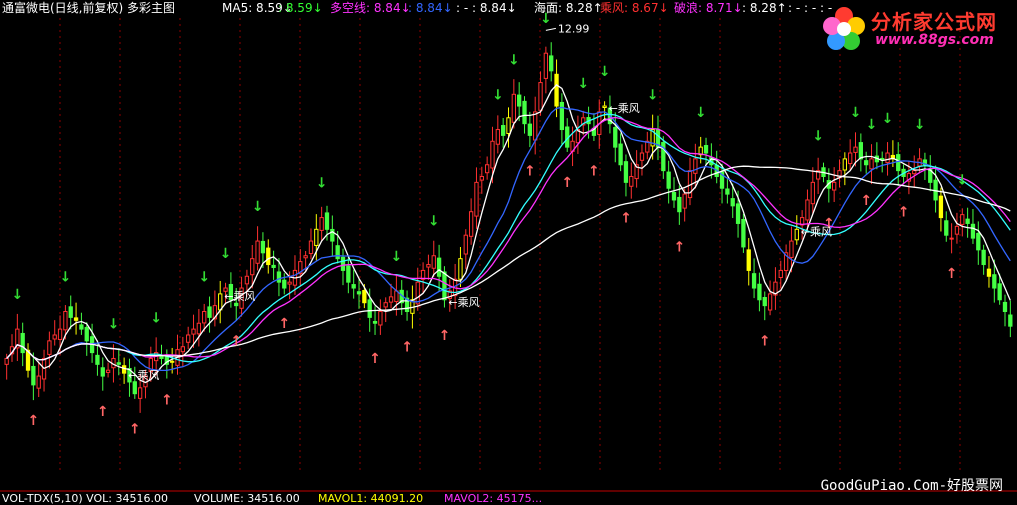 The width and height of the screenshot is (1017, 505). I want to click on ma-value-4: : 8.84↓, so click(430, 8).